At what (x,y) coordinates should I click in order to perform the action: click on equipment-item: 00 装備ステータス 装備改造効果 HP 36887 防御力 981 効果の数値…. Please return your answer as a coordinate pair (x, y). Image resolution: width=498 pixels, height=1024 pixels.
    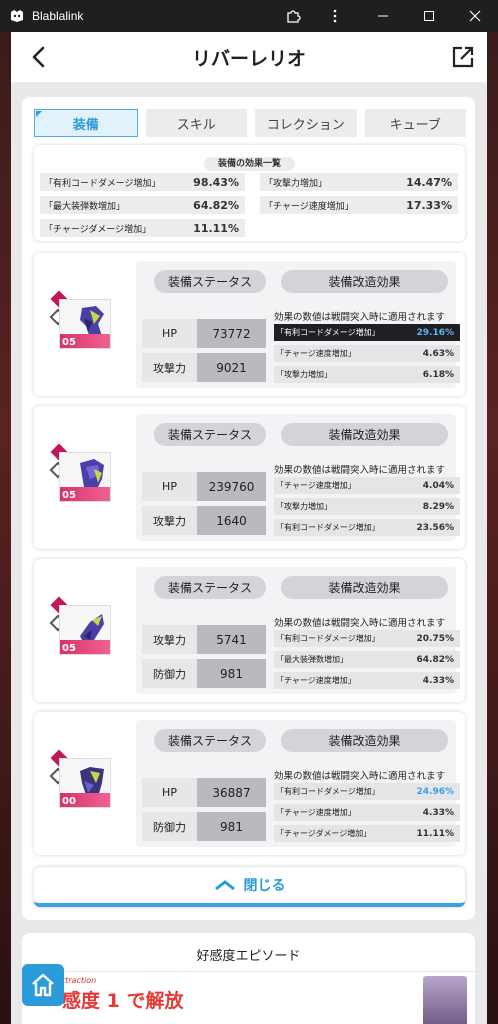
    Looking at the image, I should click on (249, 783).